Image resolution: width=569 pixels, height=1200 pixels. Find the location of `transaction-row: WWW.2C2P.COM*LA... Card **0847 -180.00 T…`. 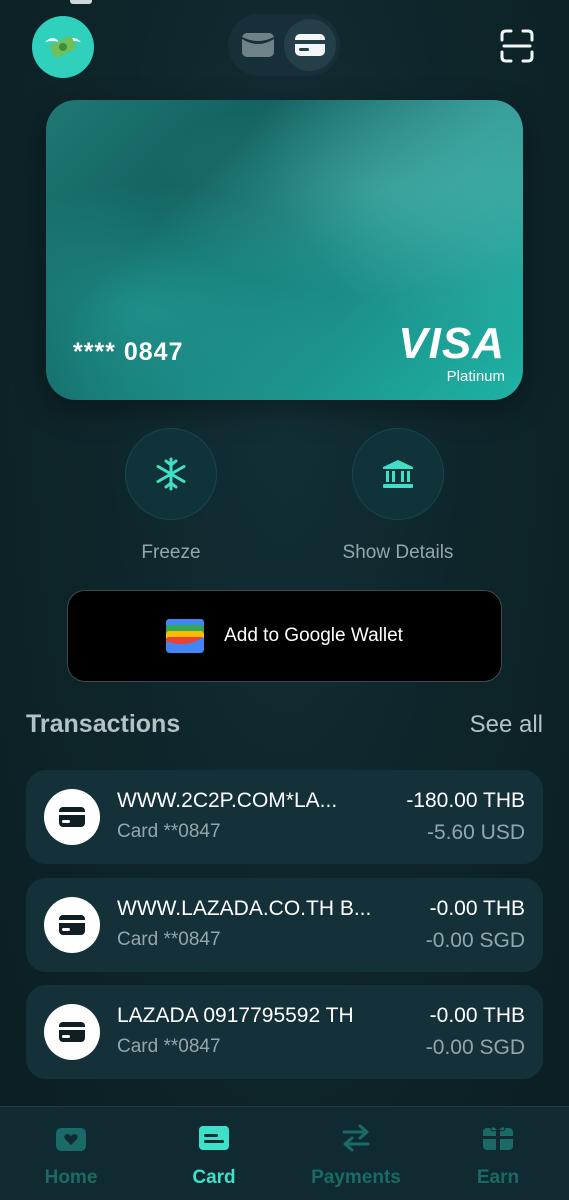

transaction-row: WWW.2C2P.COM*LA... Card **0847 -180.00 T… is located at coordinates (284, 817).